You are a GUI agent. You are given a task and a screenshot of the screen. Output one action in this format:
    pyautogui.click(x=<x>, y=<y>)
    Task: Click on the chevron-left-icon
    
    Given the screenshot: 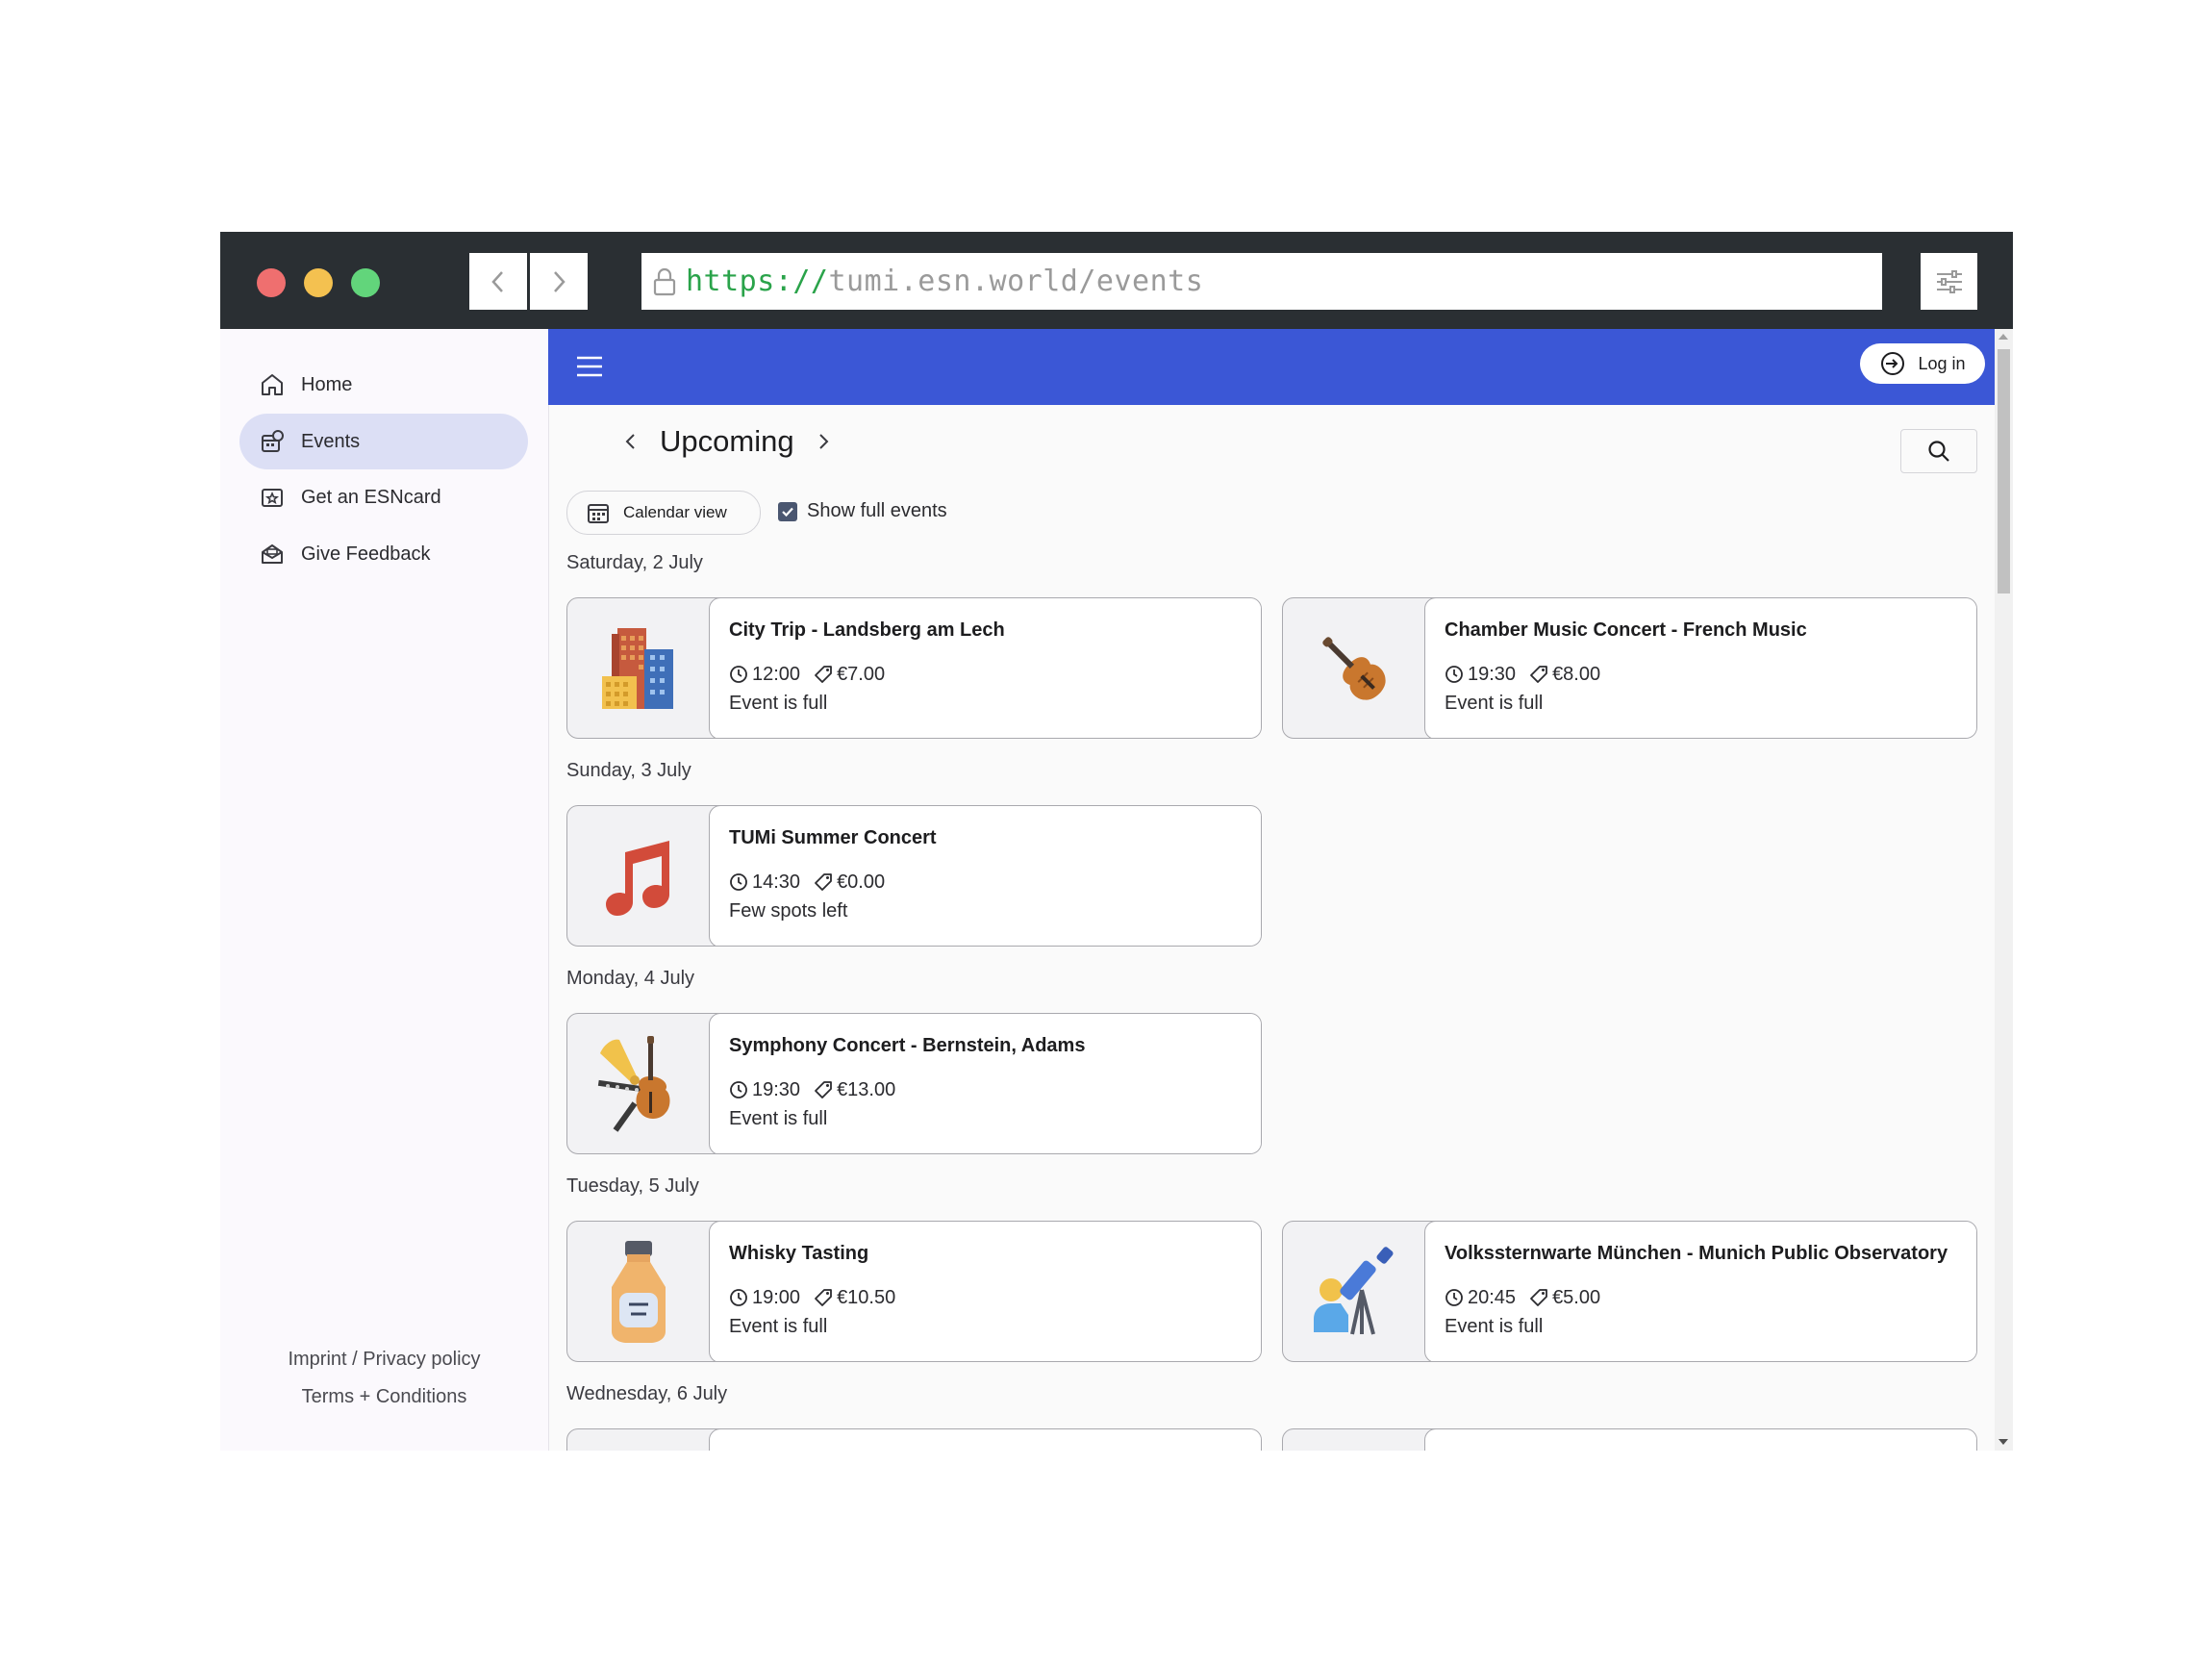 What is the action you would take?
    pyautogui.click(x=497, y=281)
    